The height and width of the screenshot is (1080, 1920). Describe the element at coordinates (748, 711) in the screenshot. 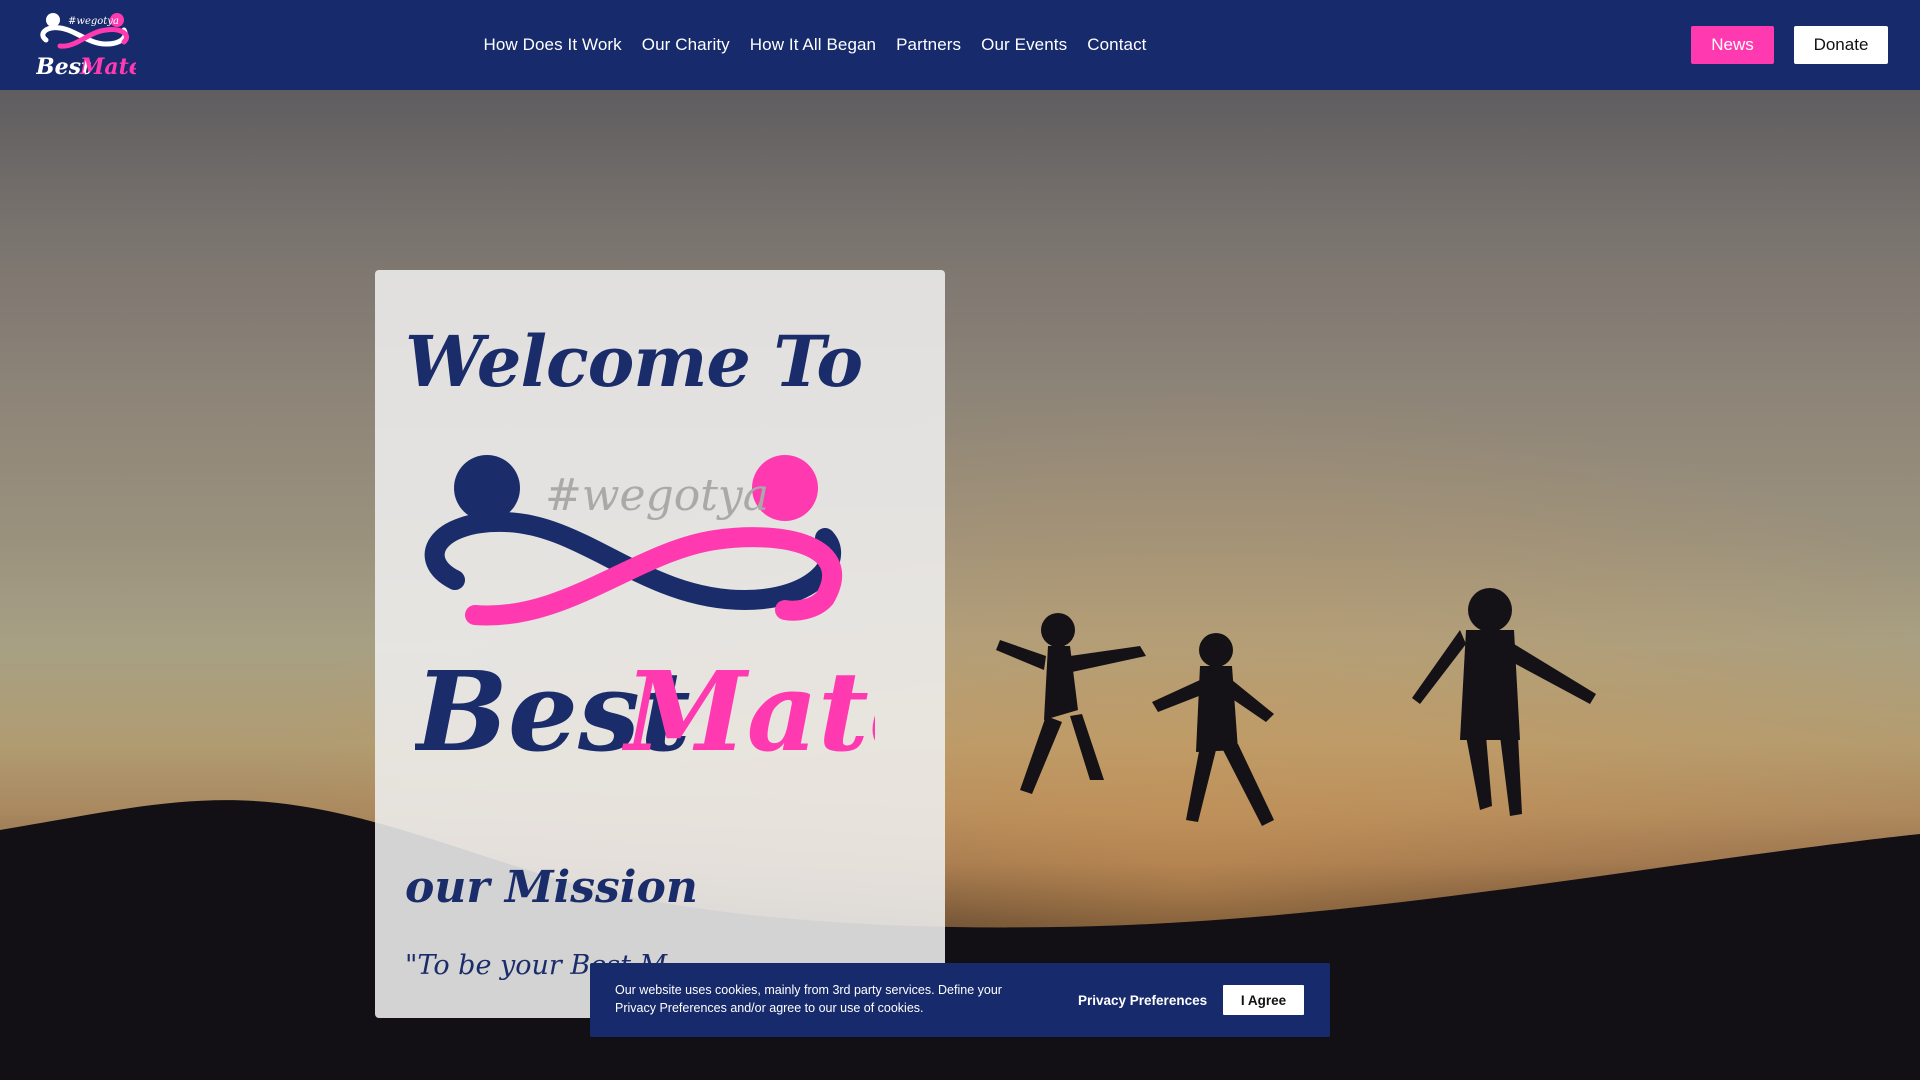

I see `big-logo-mates: Mates` at that location.